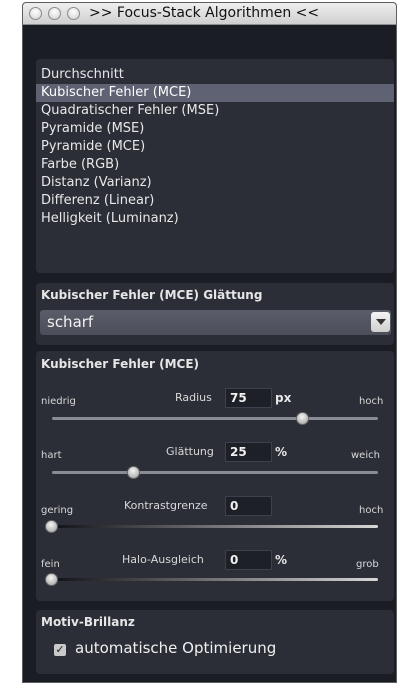 Image resolution: width=399 pixels, height=685 pixels. What do you see at coordinates (163, 559) in the screenshot?
I see `halo-label: Halo-Ausgleich` at bounding box center [163, 559].